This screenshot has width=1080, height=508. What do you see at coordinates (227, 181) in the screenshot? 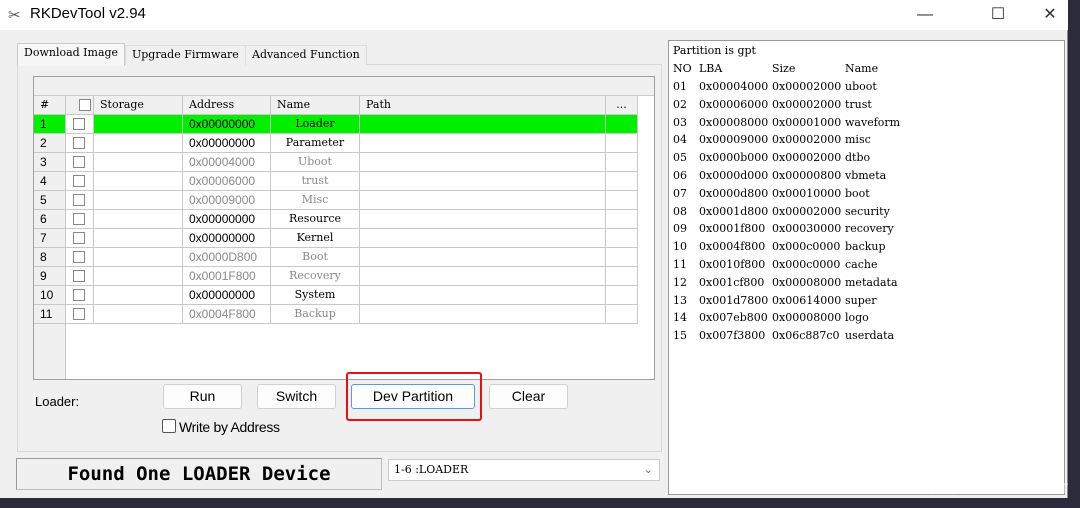
I see `row-address: 0x00006000` at bounding box center [227, 181].